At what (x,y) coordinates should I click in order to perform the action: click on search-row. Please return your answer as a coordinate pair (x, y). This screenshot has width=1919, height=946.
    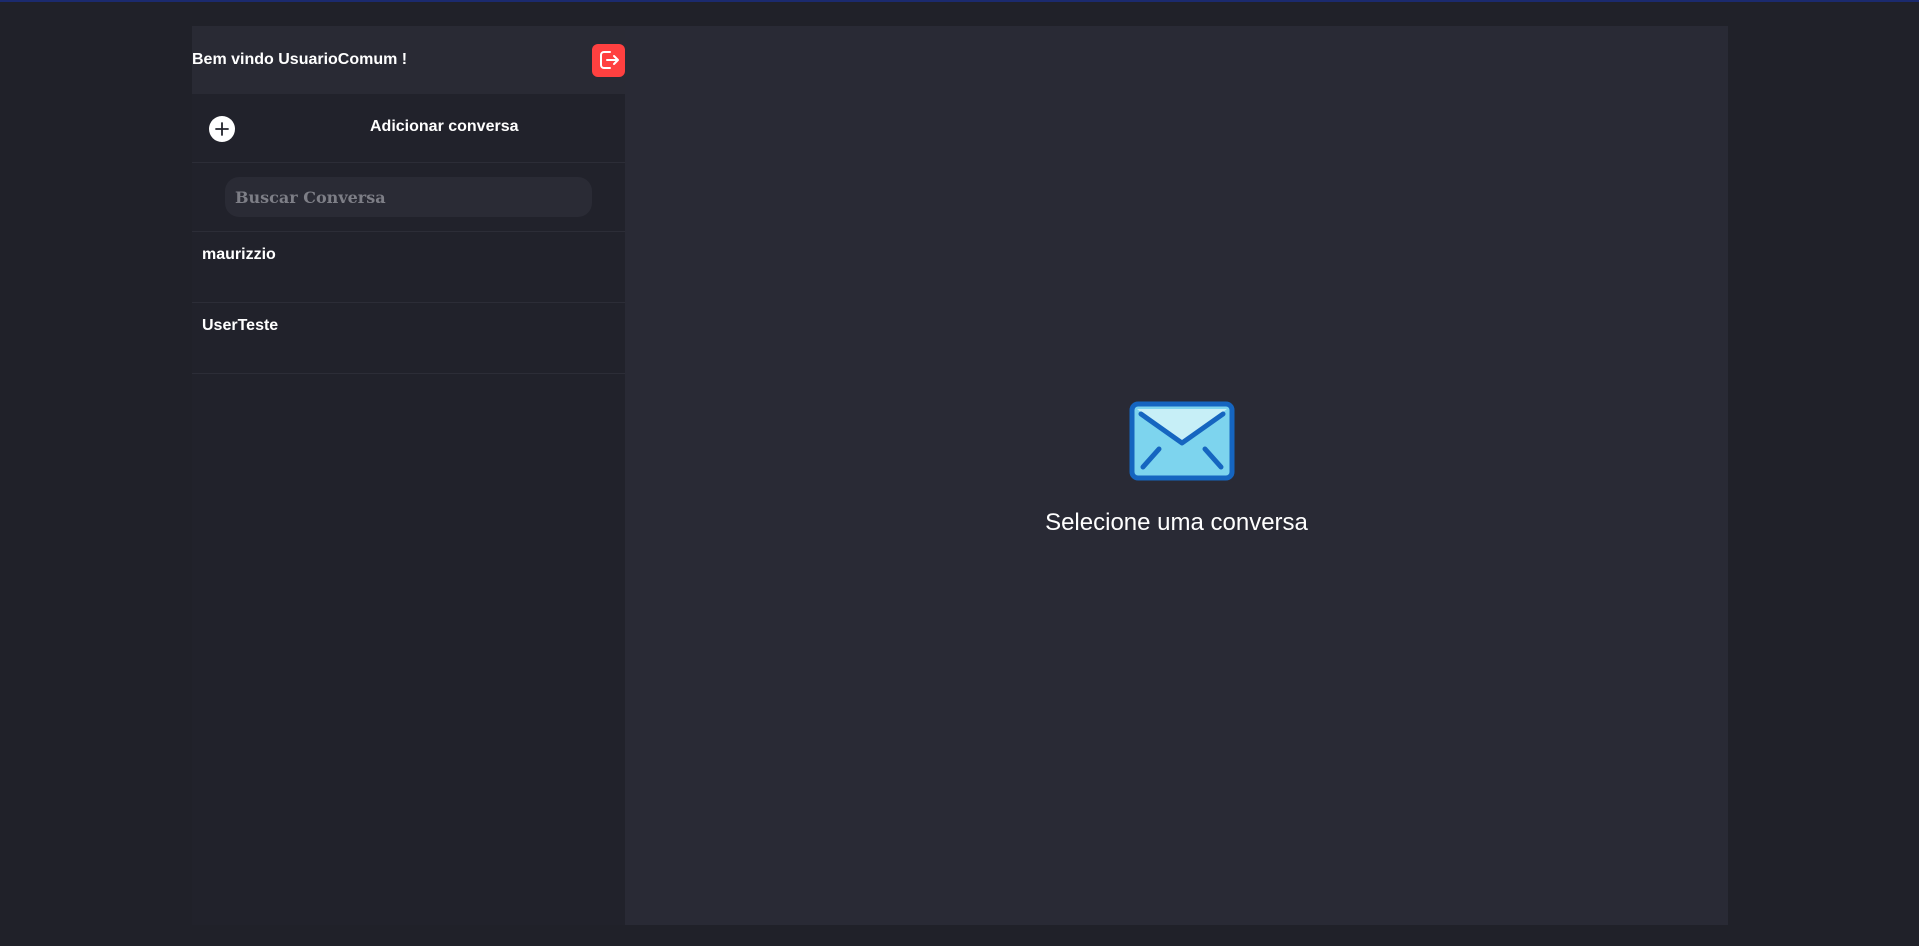
    Looking at the image, I should click on (408, 197).